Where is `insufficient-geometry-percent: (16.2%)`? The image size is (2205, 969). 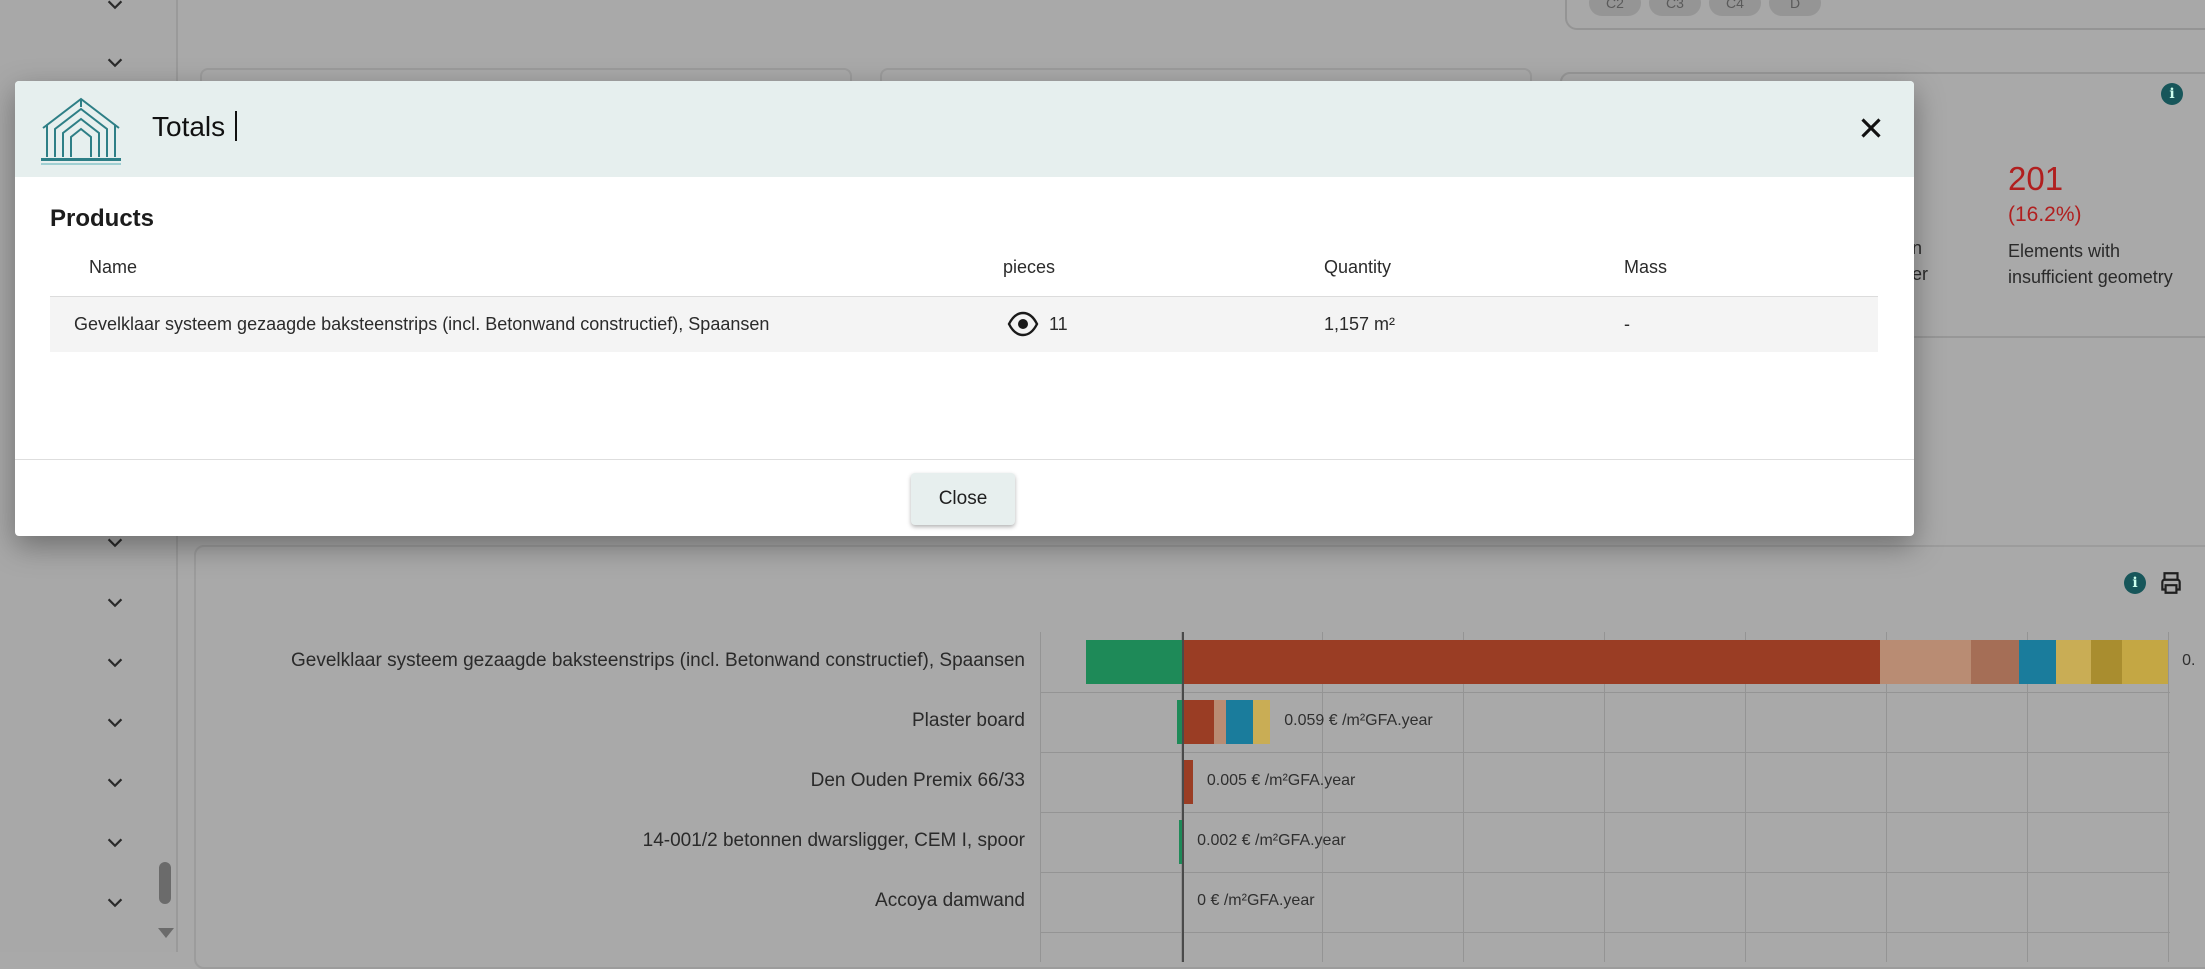 insufficient-geometry-percent: (16.2%) is located at coordinates (2045, 214).